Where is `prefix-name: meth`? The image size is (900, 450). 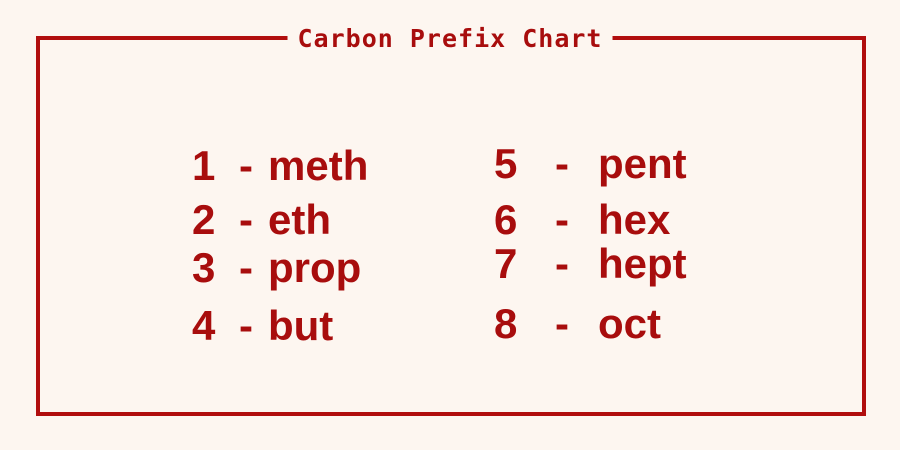
prefix-name: meth is located at coordinates (318, 165).